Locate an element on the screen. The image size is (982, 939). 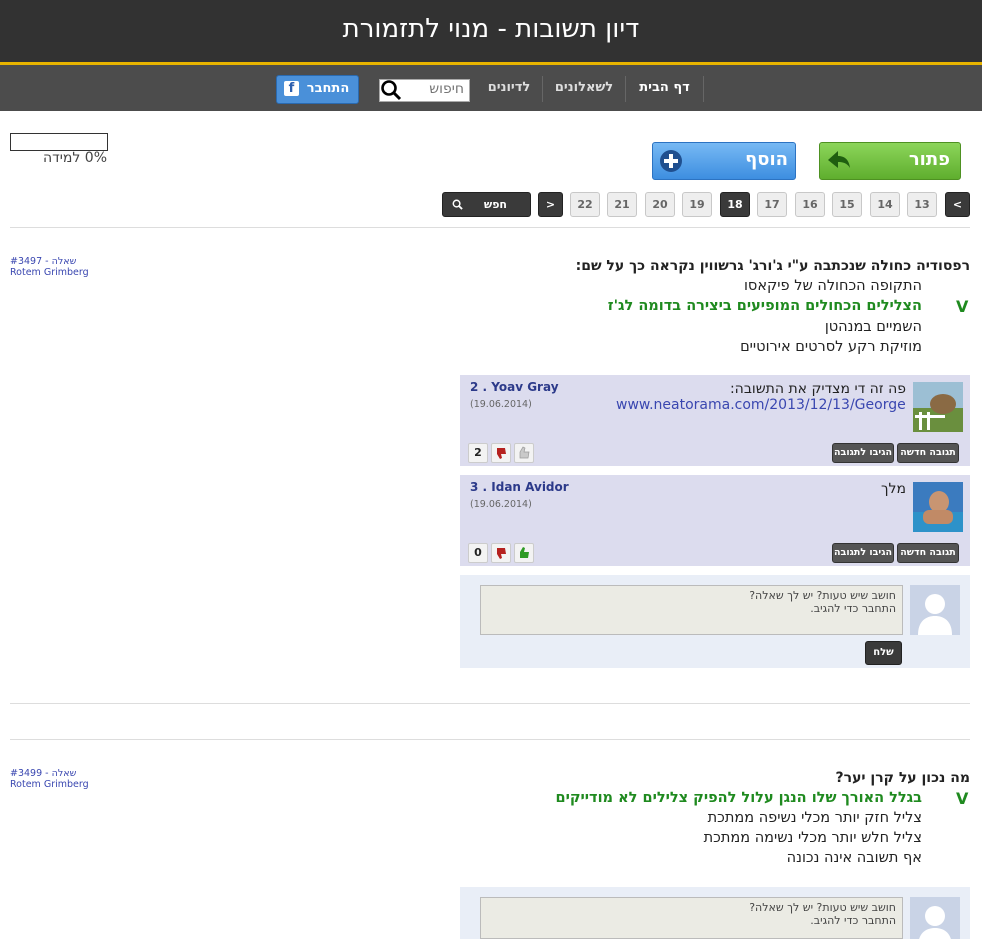
arrow-back-icon is located at coordinates (839, 159).